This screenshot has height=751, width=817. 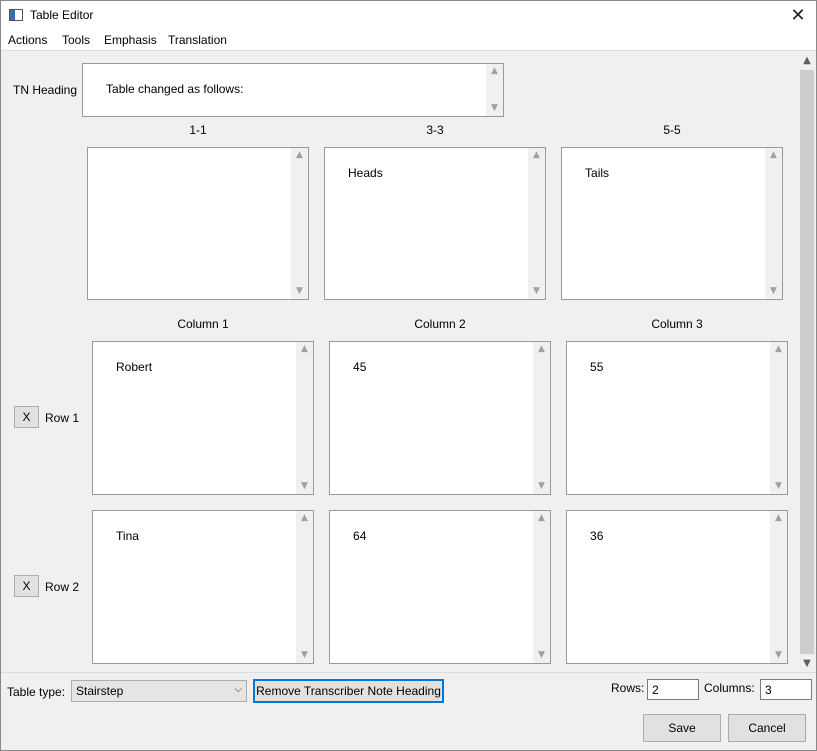 I want to click on columns-label: Columns:, so click(x=729, y=688).